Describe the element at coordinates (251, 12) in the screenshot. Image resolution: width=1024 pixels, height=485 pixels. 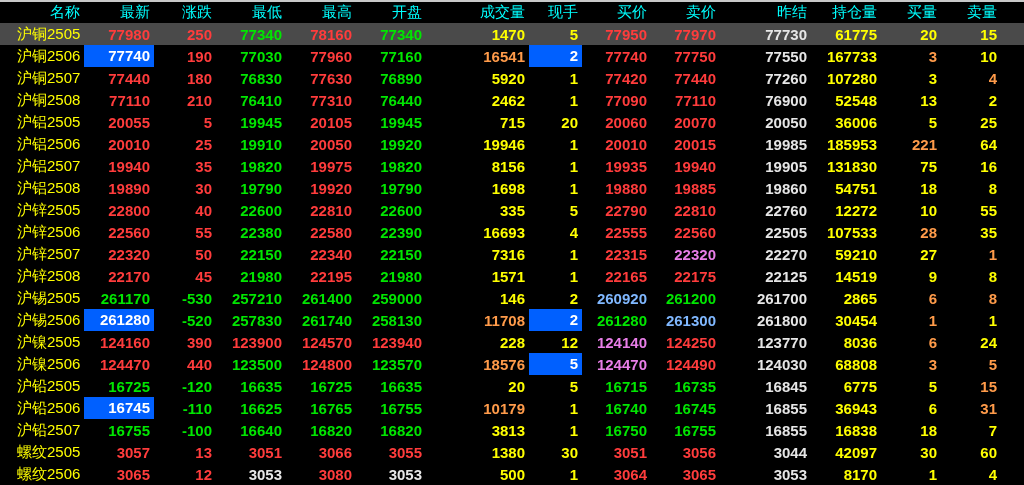
I see `column-header: 最低` at that location.